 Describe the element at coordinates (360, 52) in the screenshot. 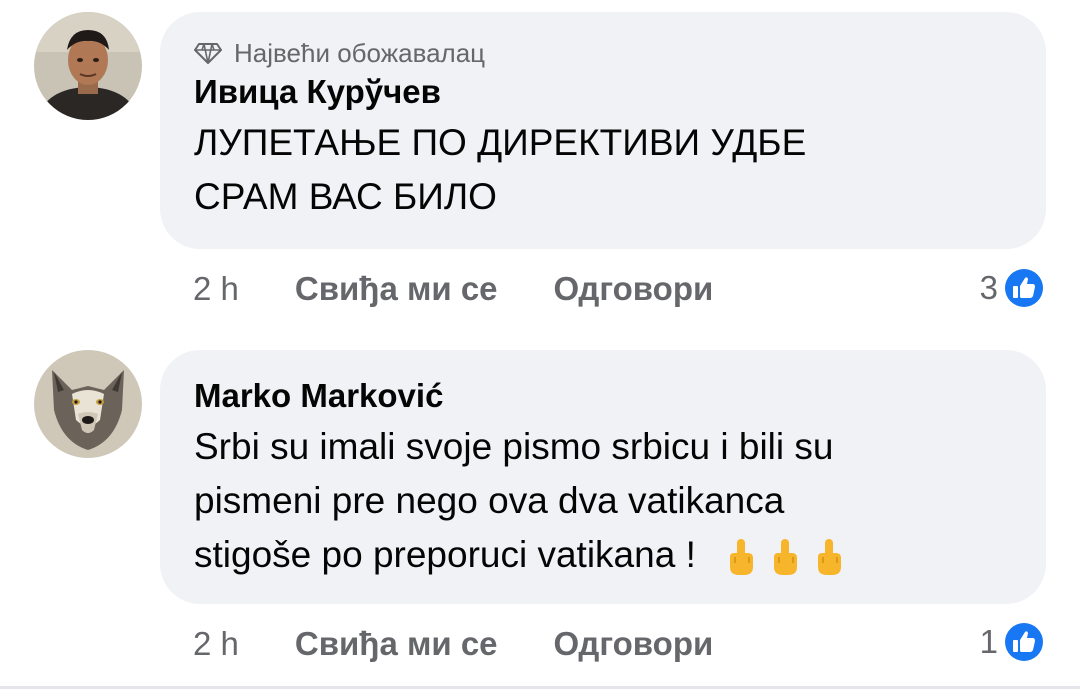

I see `badge-label: Највећи обожавалац` at that location.